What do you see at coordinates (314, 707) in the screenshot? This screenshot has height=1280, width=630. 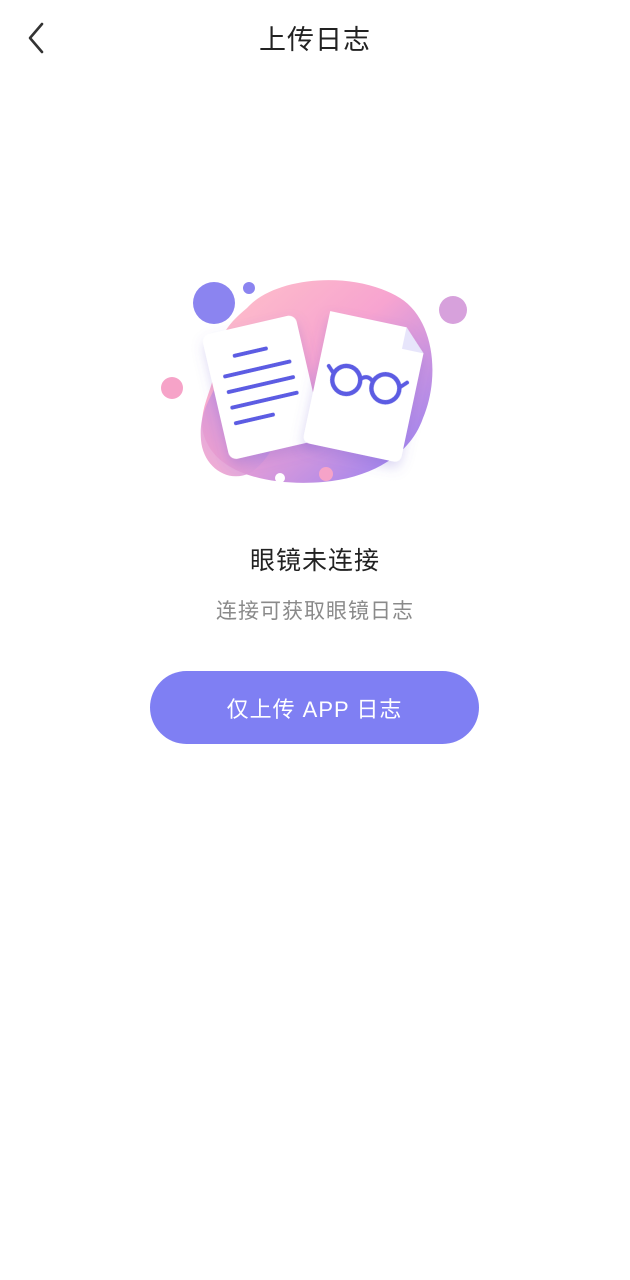 I see `upload-app-log-button: 仅上传 APP 日志` at bounding box center [314, 707].